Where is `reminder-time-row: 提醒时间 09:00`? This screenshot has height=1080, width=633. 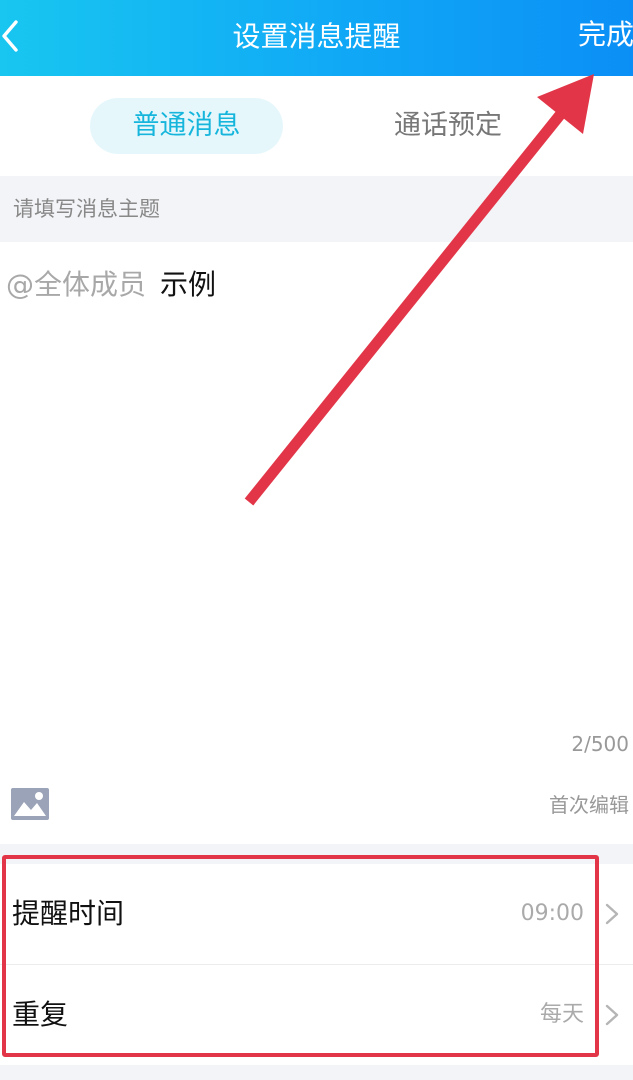 reminder-time-row: 提醒时间 09:00 is located at coordinates (316, 914).